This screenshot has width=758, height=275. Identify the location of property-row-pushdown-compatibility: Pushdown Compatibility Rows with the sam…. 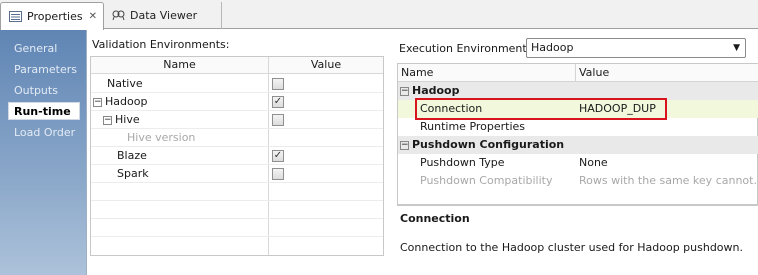
(578, 181).